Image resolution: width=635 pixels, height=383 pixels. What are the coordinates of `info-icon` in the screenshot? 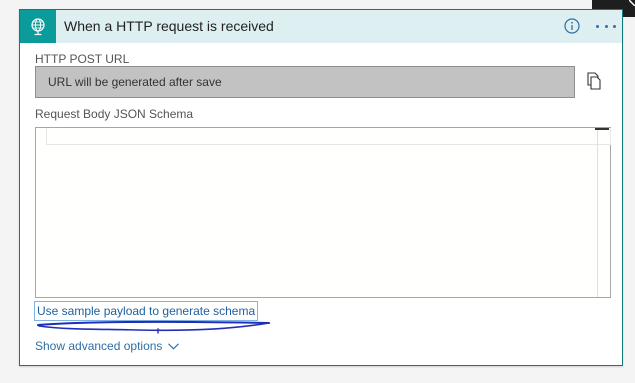 It's located at (572, 26).